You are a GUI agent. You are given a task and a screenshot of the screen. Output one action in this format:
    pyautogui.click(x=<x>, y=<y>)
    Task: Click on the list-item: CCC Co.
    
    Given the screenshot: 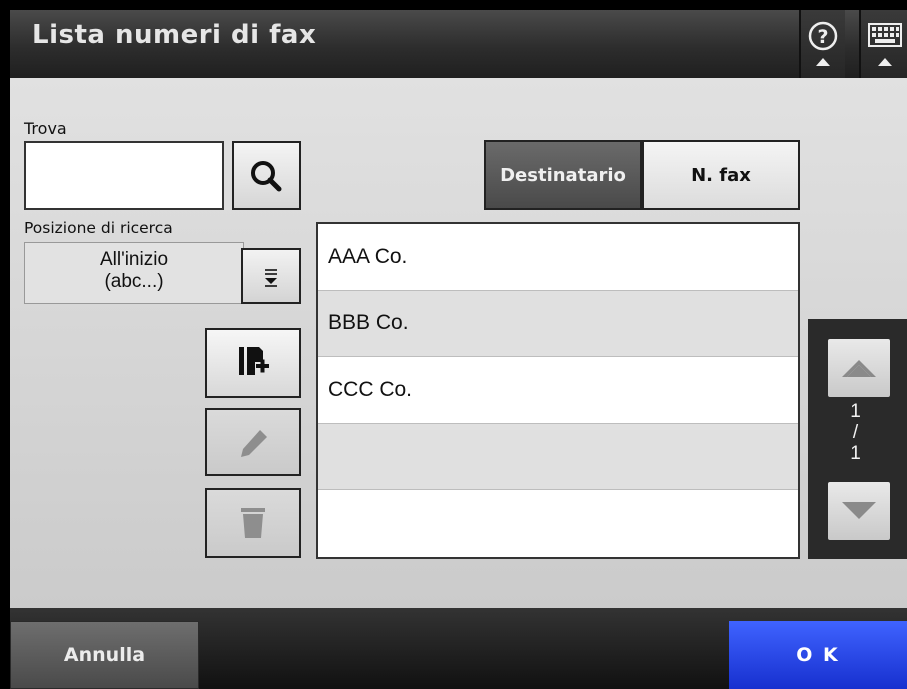 What is the action you would take?
    pyautogui.click(x=558, y=390)
    